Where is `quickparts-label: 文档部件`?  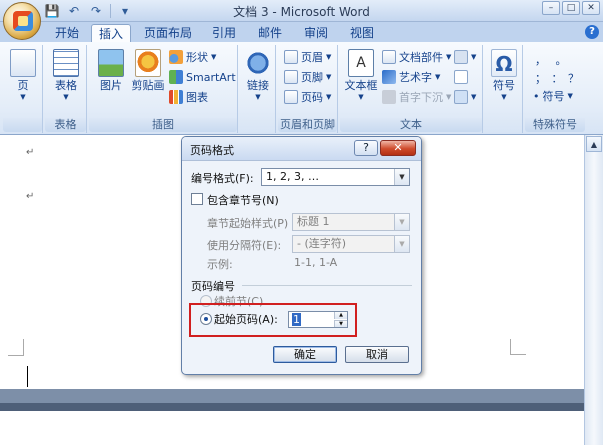
quickparts-label: 文档部件 is located at coordinates (421, 57).